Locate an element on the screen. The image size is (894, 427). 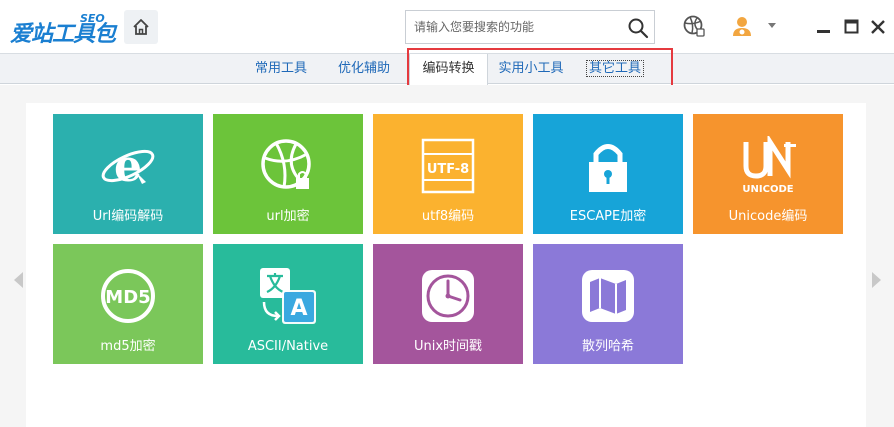
search-box is located at coordinates (530, 27).